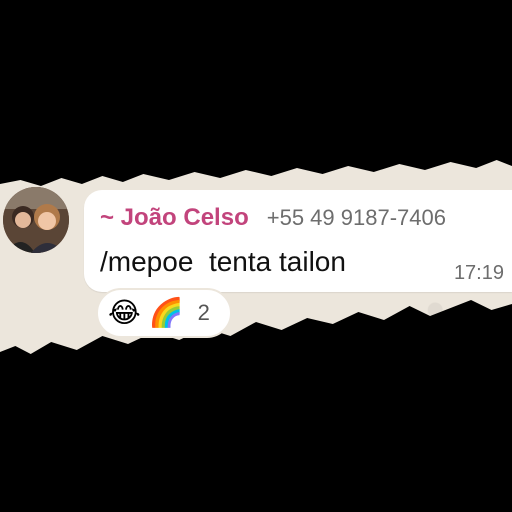 The image size is (512, 512). I want to click on sender-row: ~ João Celso +55 49 9187-7406, so click(301, 218).